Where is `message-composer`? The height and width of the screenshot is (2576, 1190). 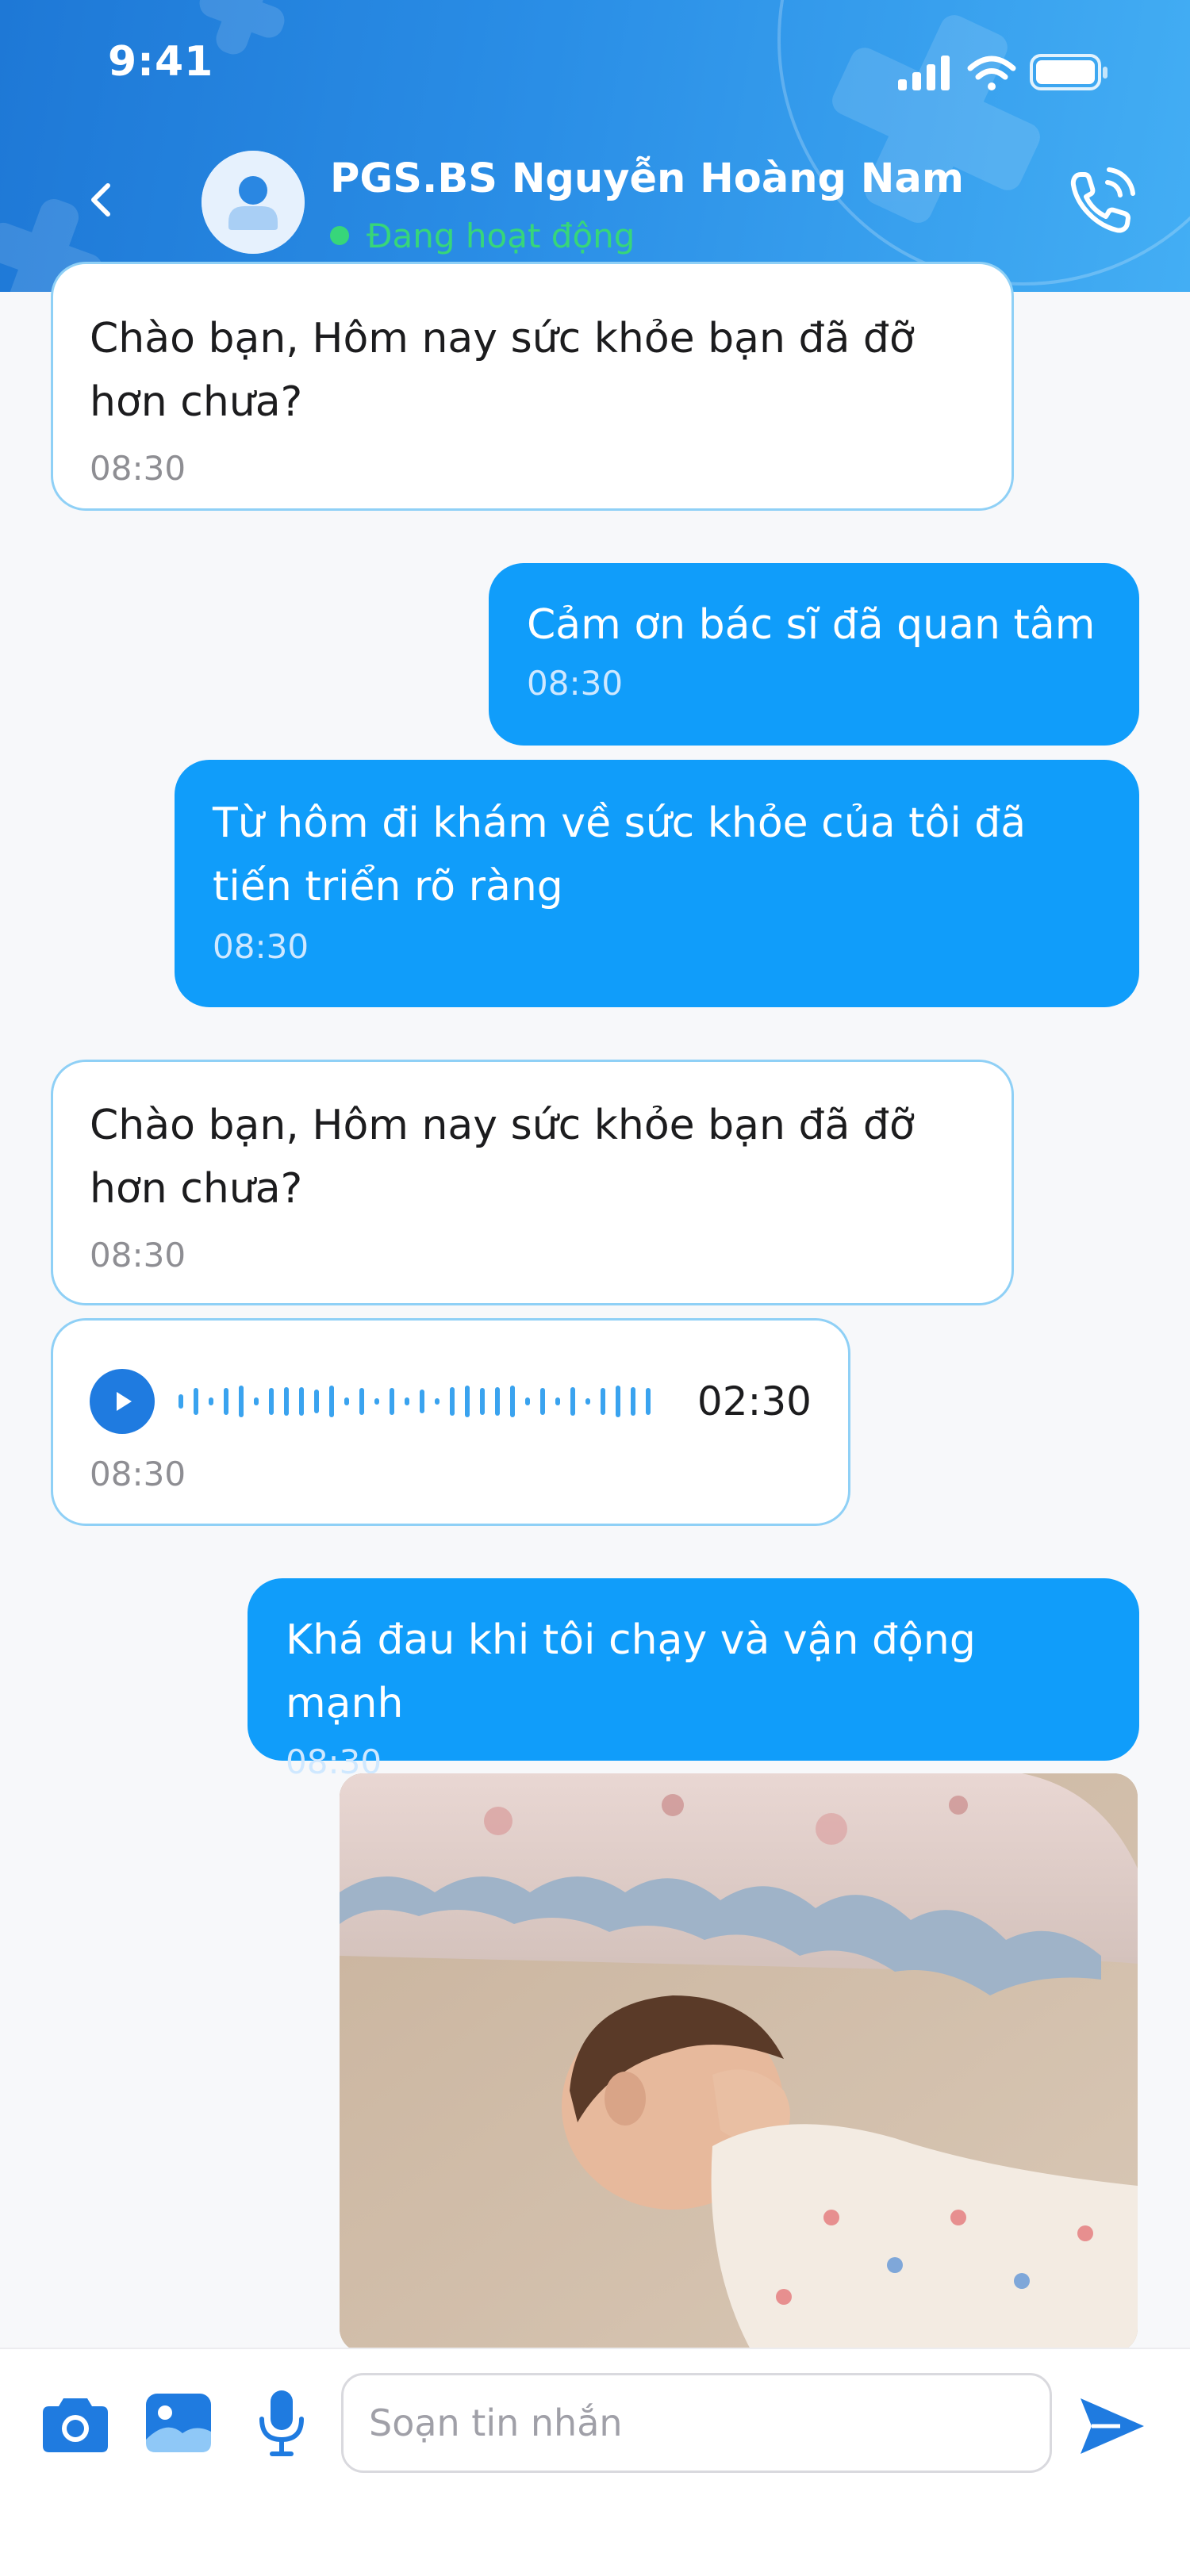
message-composer is located at coordinates (595, 2462).